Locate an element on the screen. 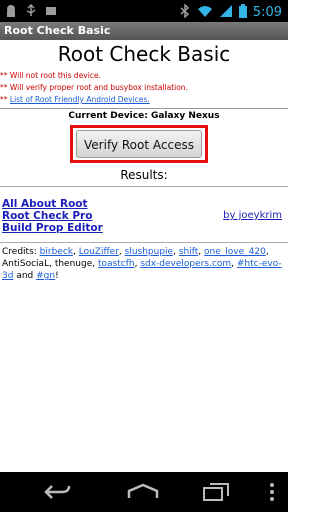 Image resolution: width=320 pixels, height=512 pixels. current-device-label: Current Device: Galaxy Nexus is located at coordinates (144, 116).